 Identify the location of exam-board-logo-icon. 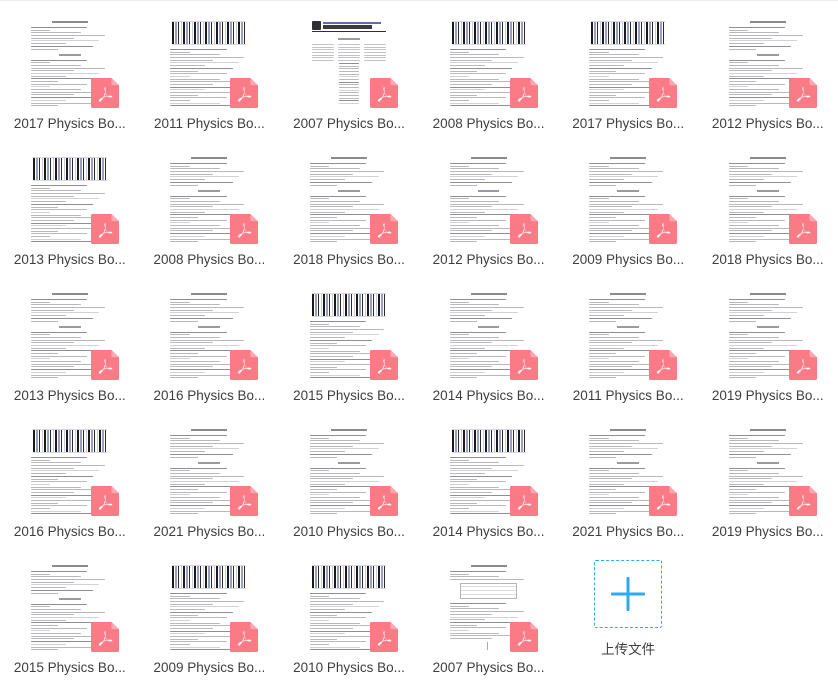
(316, 25).